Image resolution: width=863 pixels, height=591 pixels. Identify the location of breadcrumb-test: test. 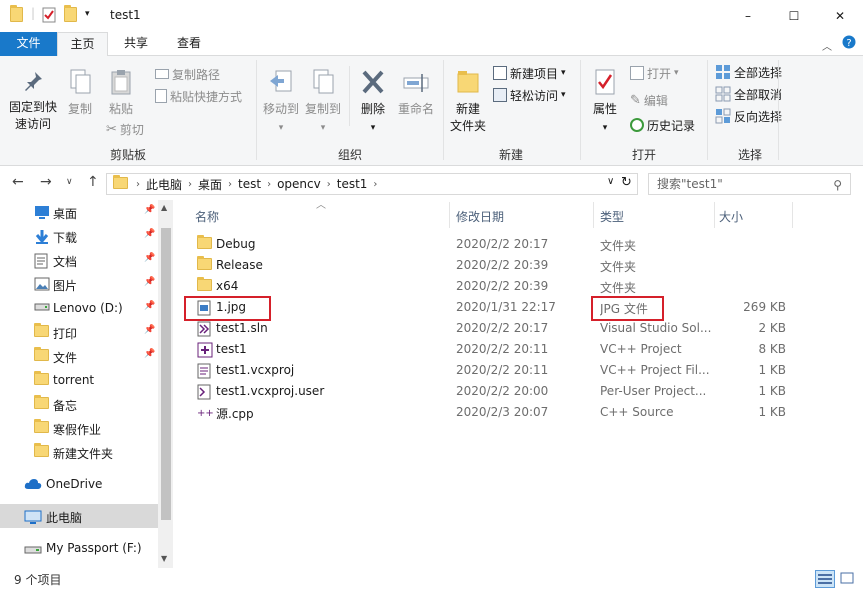
(249, 184).